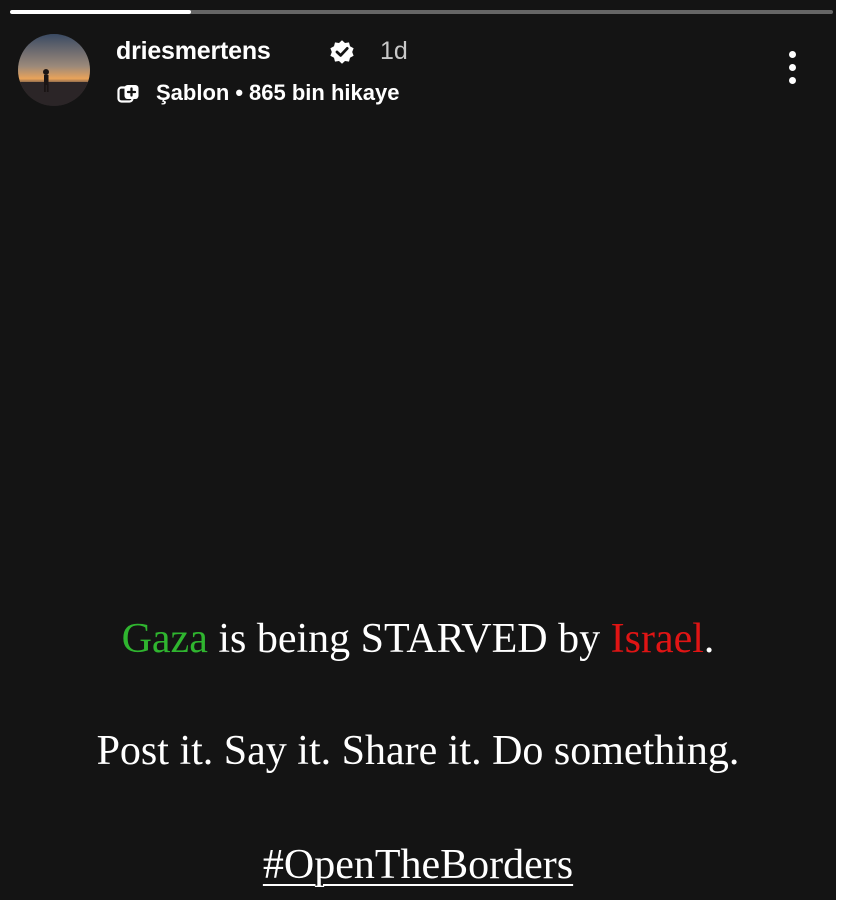  Describe the element at coordinates (101, 12) in the screenshot. I see `story-progress-fill` at that location.